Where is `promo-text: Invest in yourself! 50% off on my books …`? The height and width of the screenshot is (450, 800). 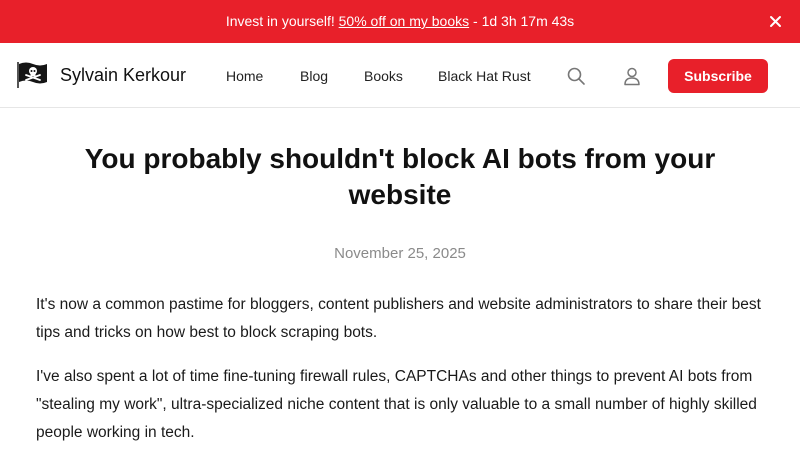 promo-text: Invest in yourself! 50% off on my books … is located at coordinates (400, 21).